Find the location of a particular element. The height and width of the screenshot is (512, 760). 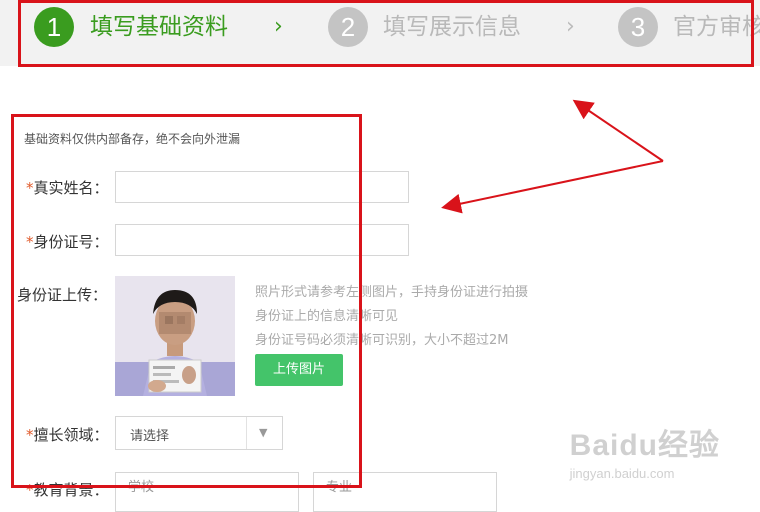

watermark-main: Baidu经验 is located at coordinates (644, 445).